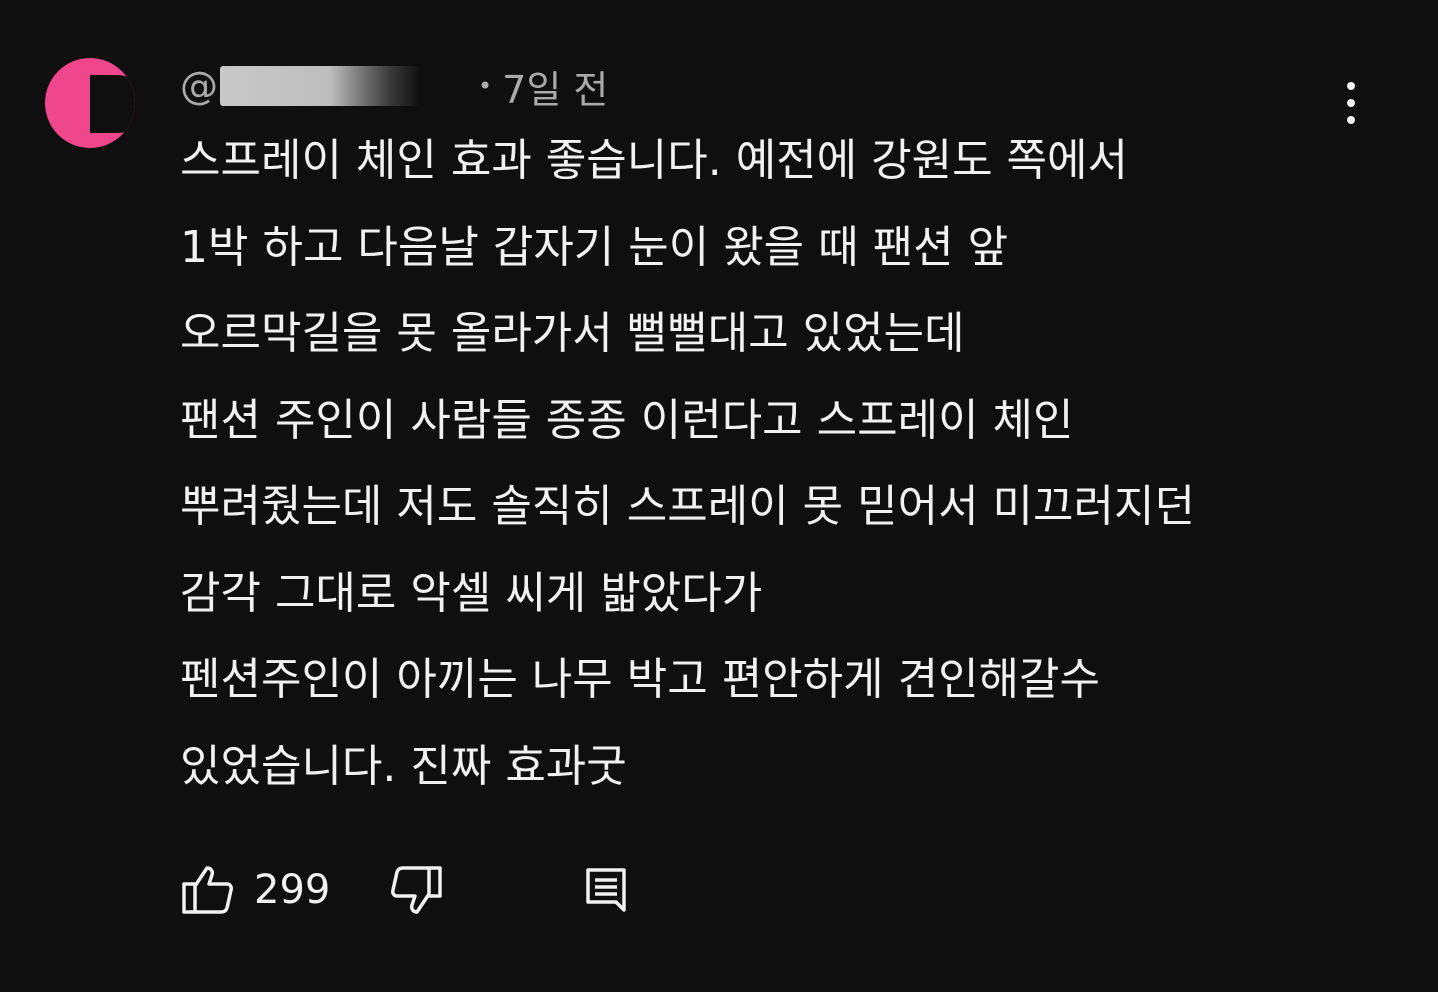 This screenshot has height=992, width=1438. I want to click on comment-line: 펜션주인이 아끼는 나무 박고 편안하게 견인해갈수, so click(640, 679).